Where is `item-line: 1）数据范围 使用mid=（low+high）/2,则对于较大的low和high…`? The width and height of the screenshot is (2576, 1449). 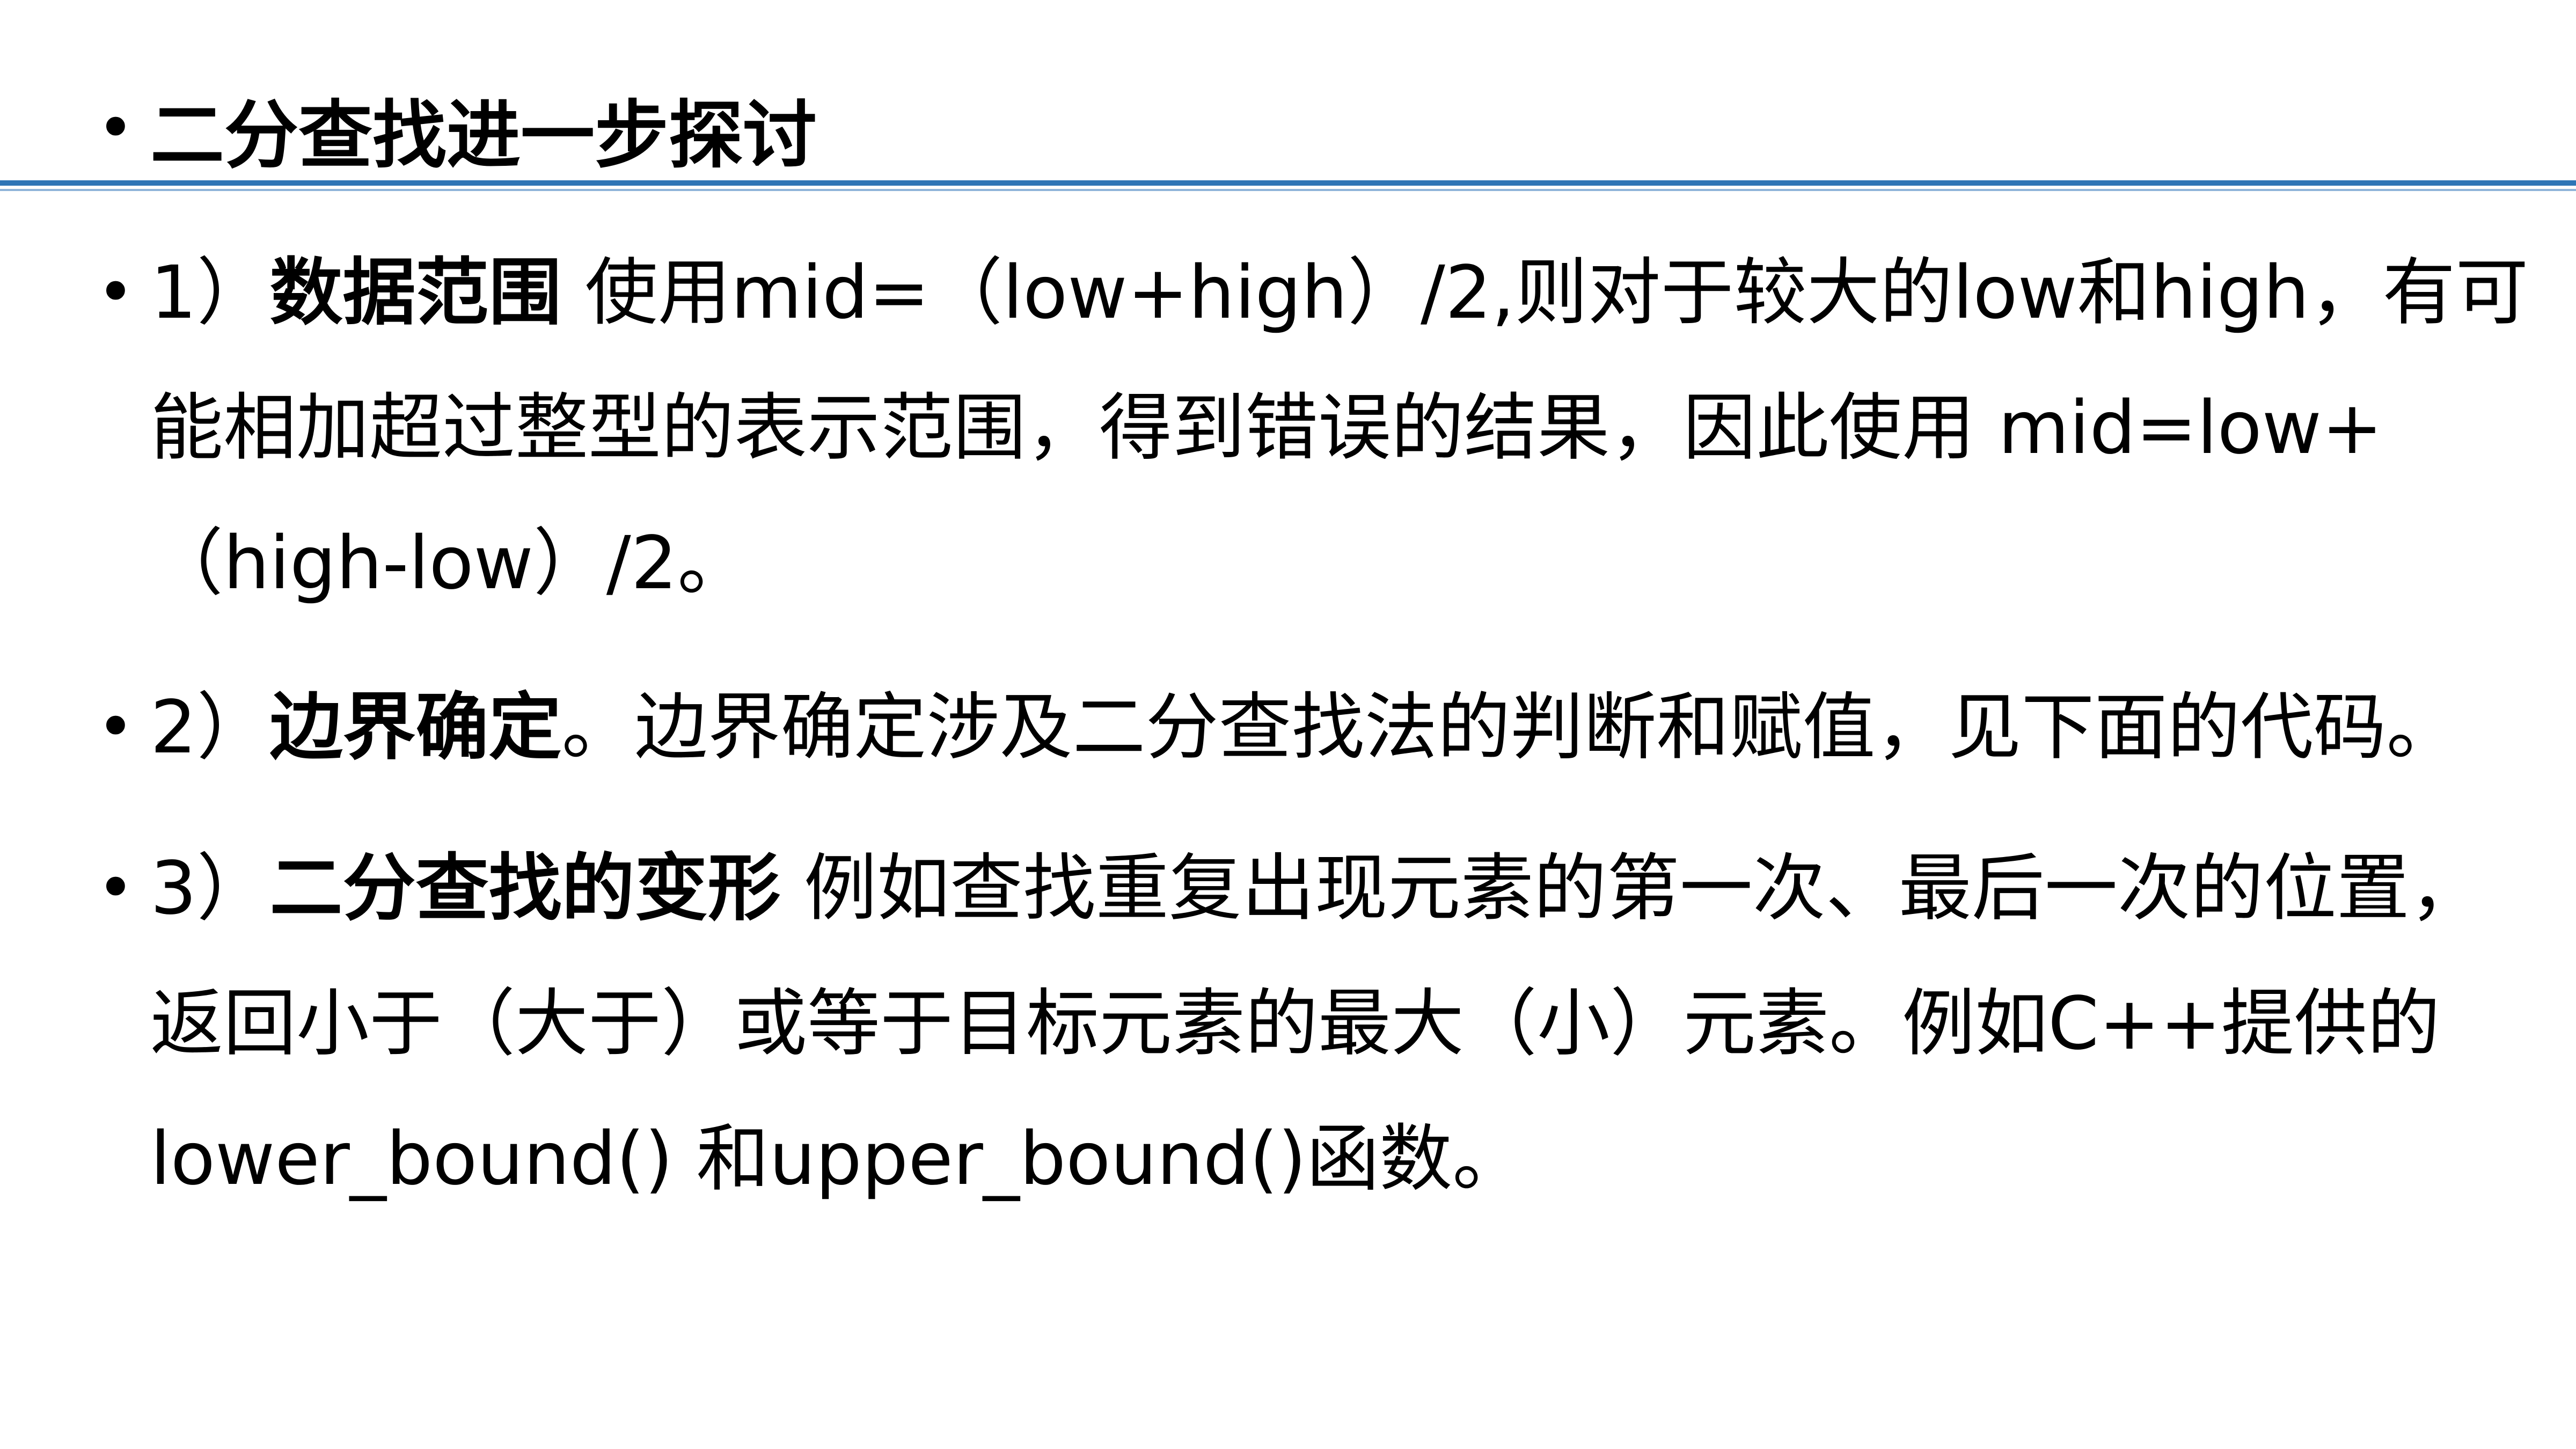
item-line: 1）数据范围 使用mid=（low+high）/2,则对于较大的low和high… is located at coordinates (1357, 293).